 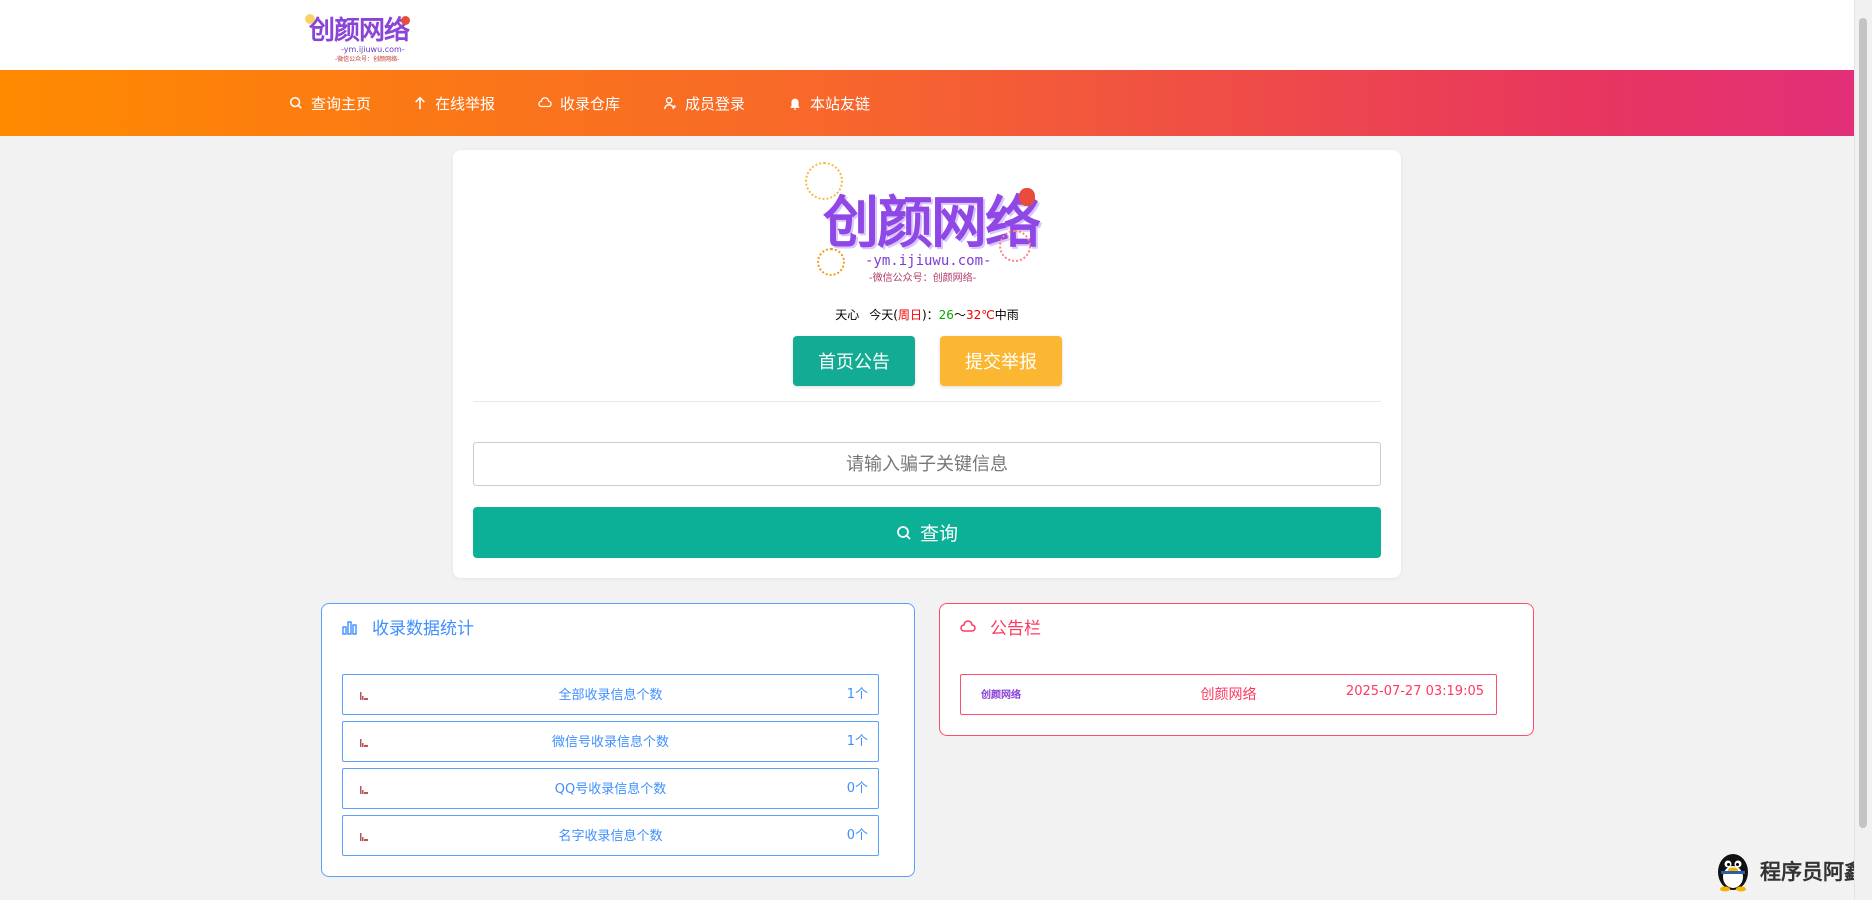 I want to click on penguin-icon, so click(x=1733, y=873).